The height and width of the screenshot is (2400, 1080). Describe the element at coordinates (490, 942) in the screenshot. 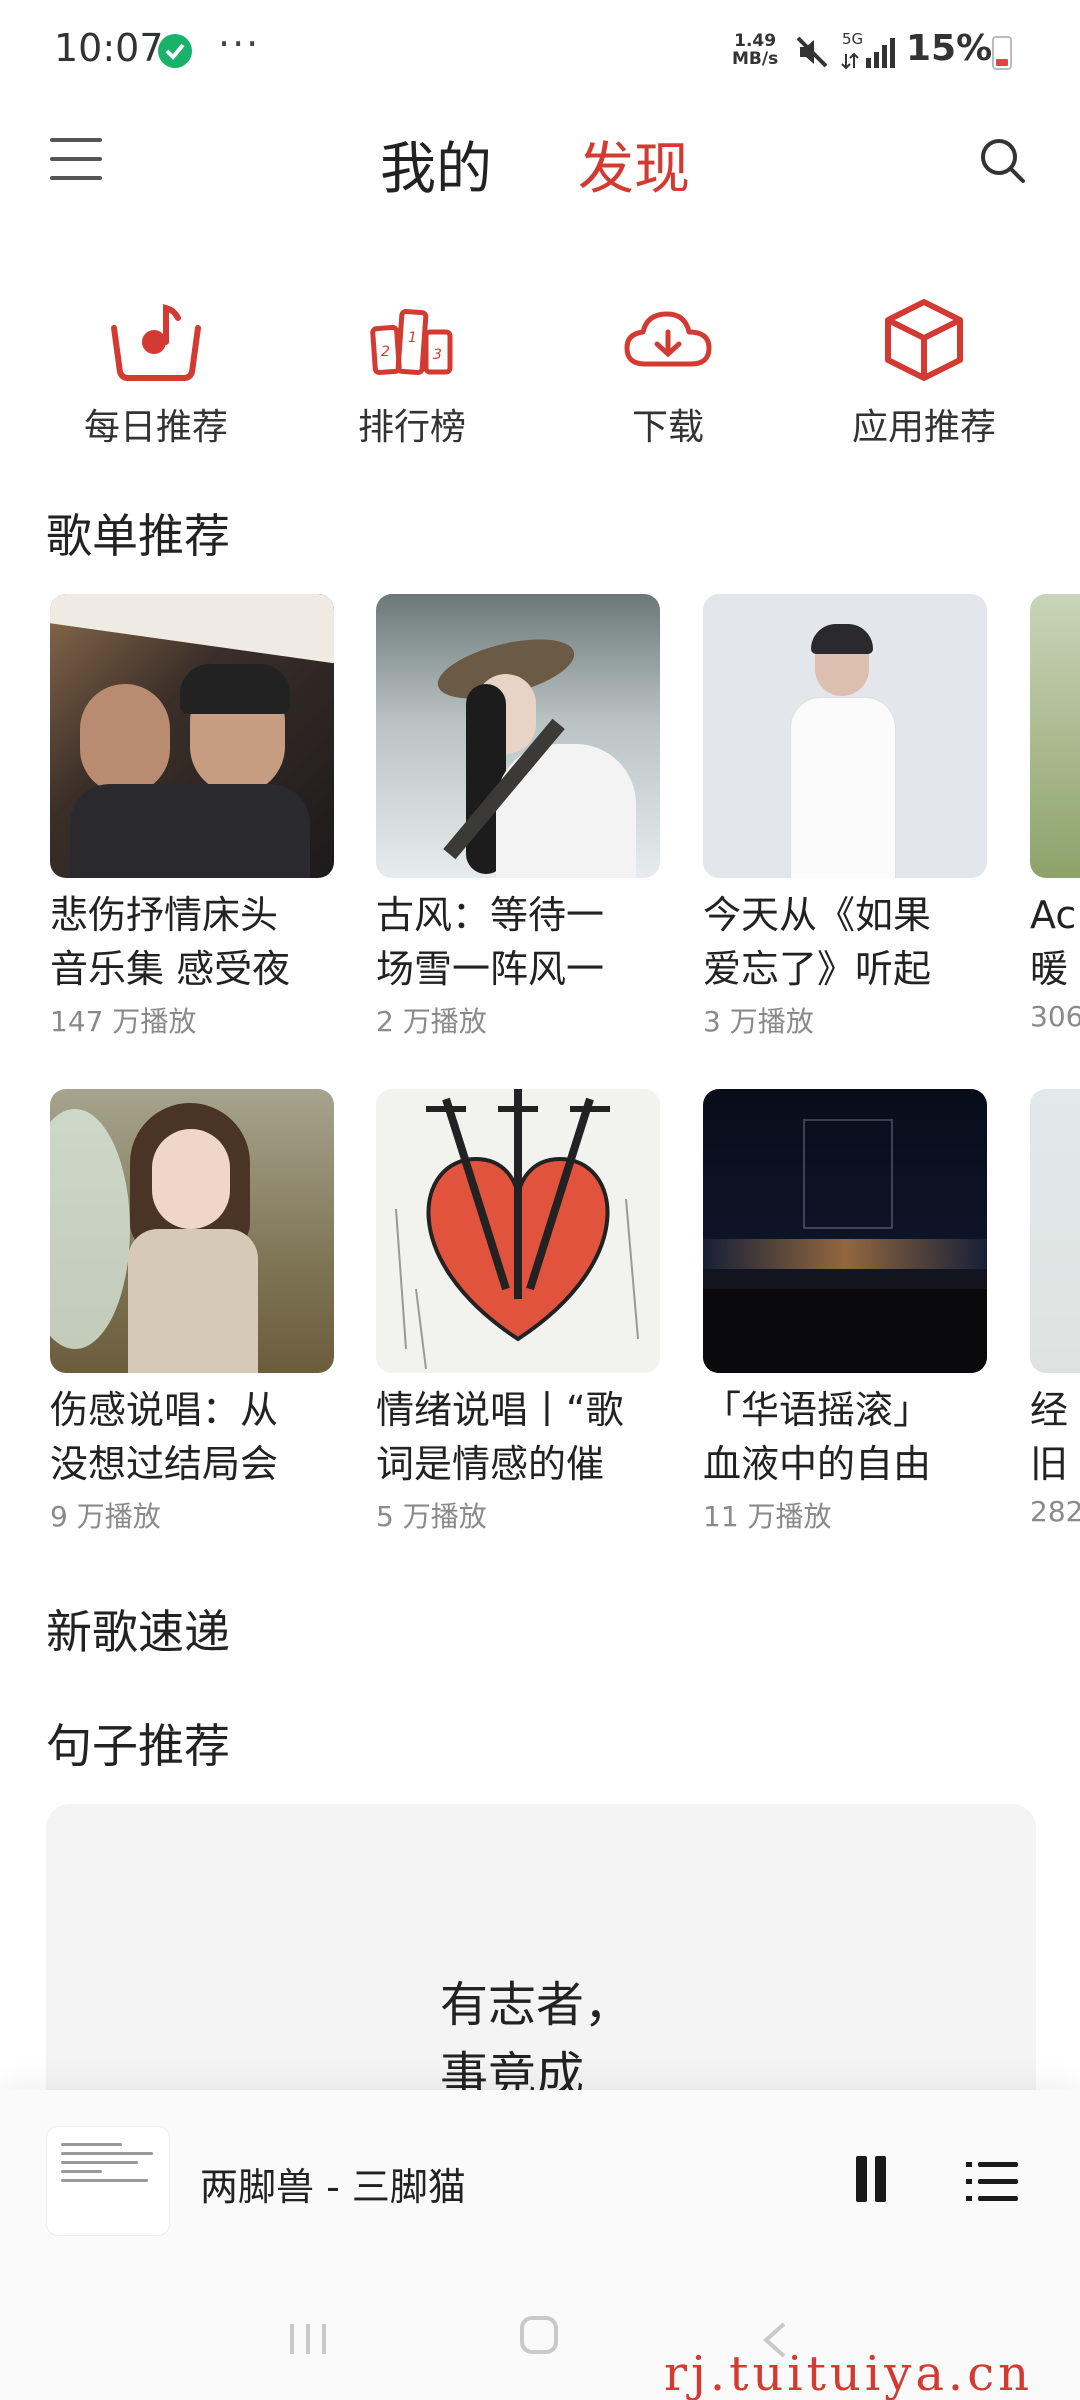

I see `playlist-title: 古风：等待一 场雪一阵风一` at that location.